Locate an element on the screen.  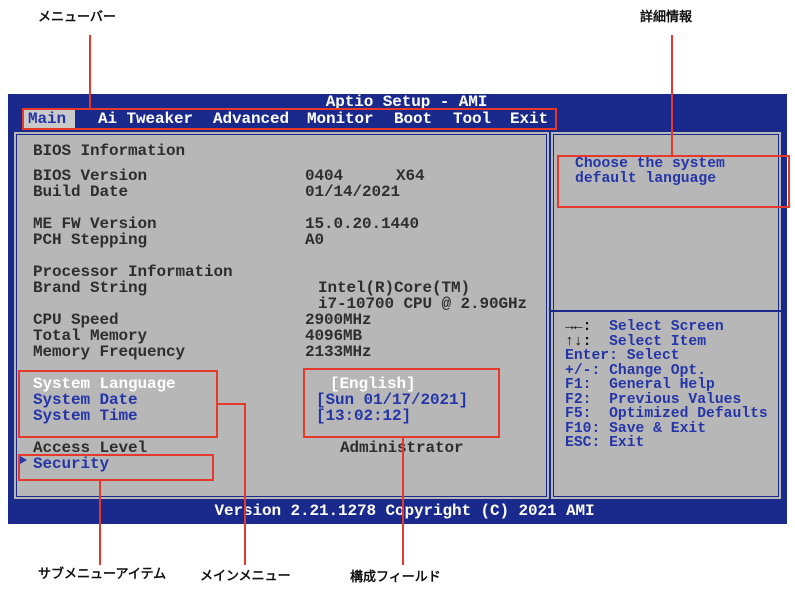
annotation-item-details-label: 詳細情報 is located at coordinates (666, 17).